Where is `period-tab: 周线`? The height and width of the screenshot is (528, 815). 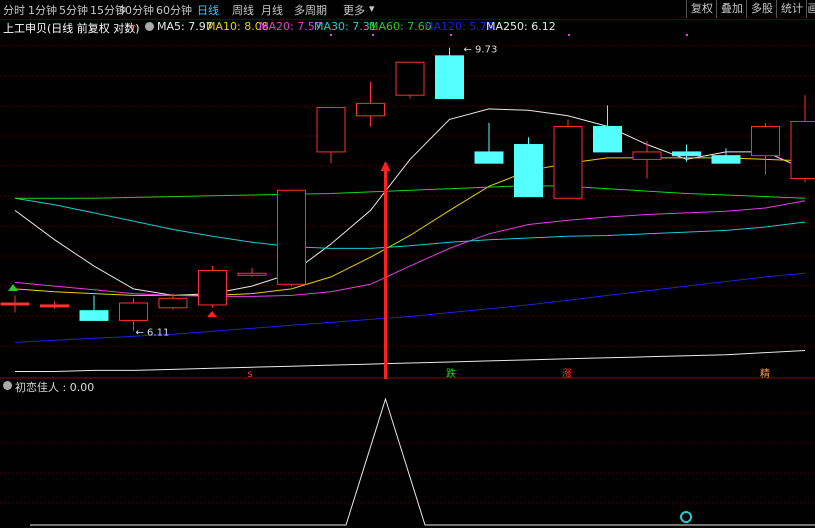
period-tab: 周线 is located at coordinates (243, 10).